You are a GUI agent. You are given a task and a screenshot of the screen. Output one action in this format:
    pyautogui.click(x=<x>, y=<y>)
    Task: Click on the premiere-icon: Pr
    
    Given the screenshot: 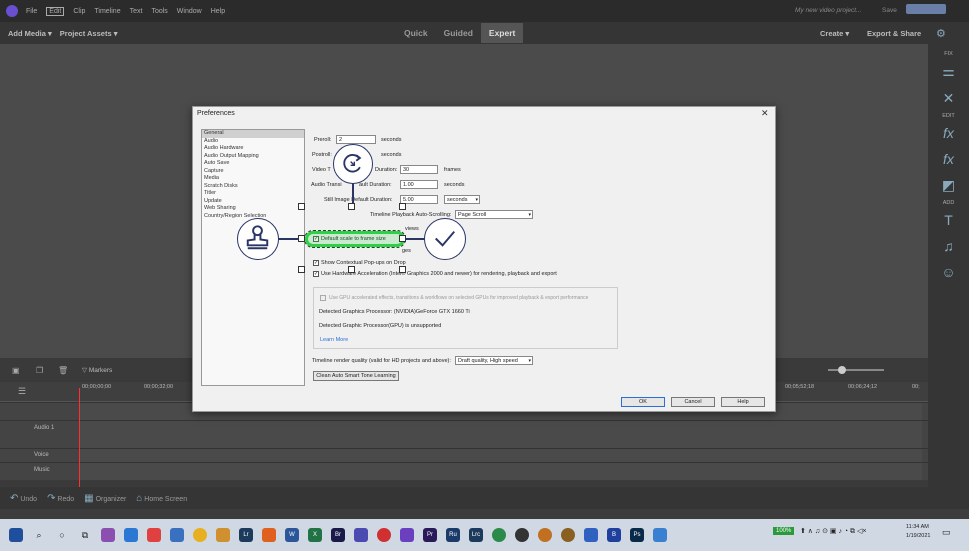 What is the action you would take?
    pyautogui.click(x=430, y=535)
    